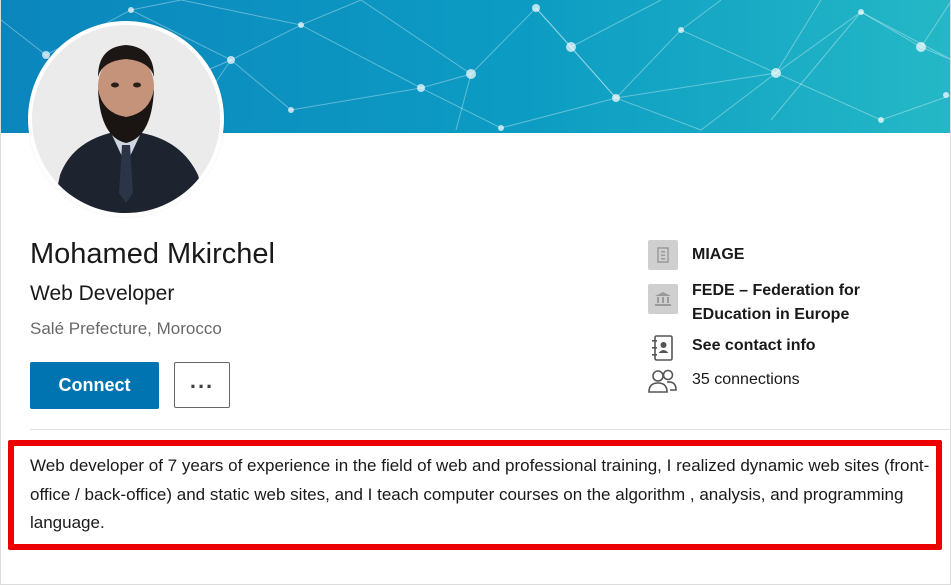  Describe the element at coordinates (663, 255) in the screenshot. I see `company-icon` at that location.